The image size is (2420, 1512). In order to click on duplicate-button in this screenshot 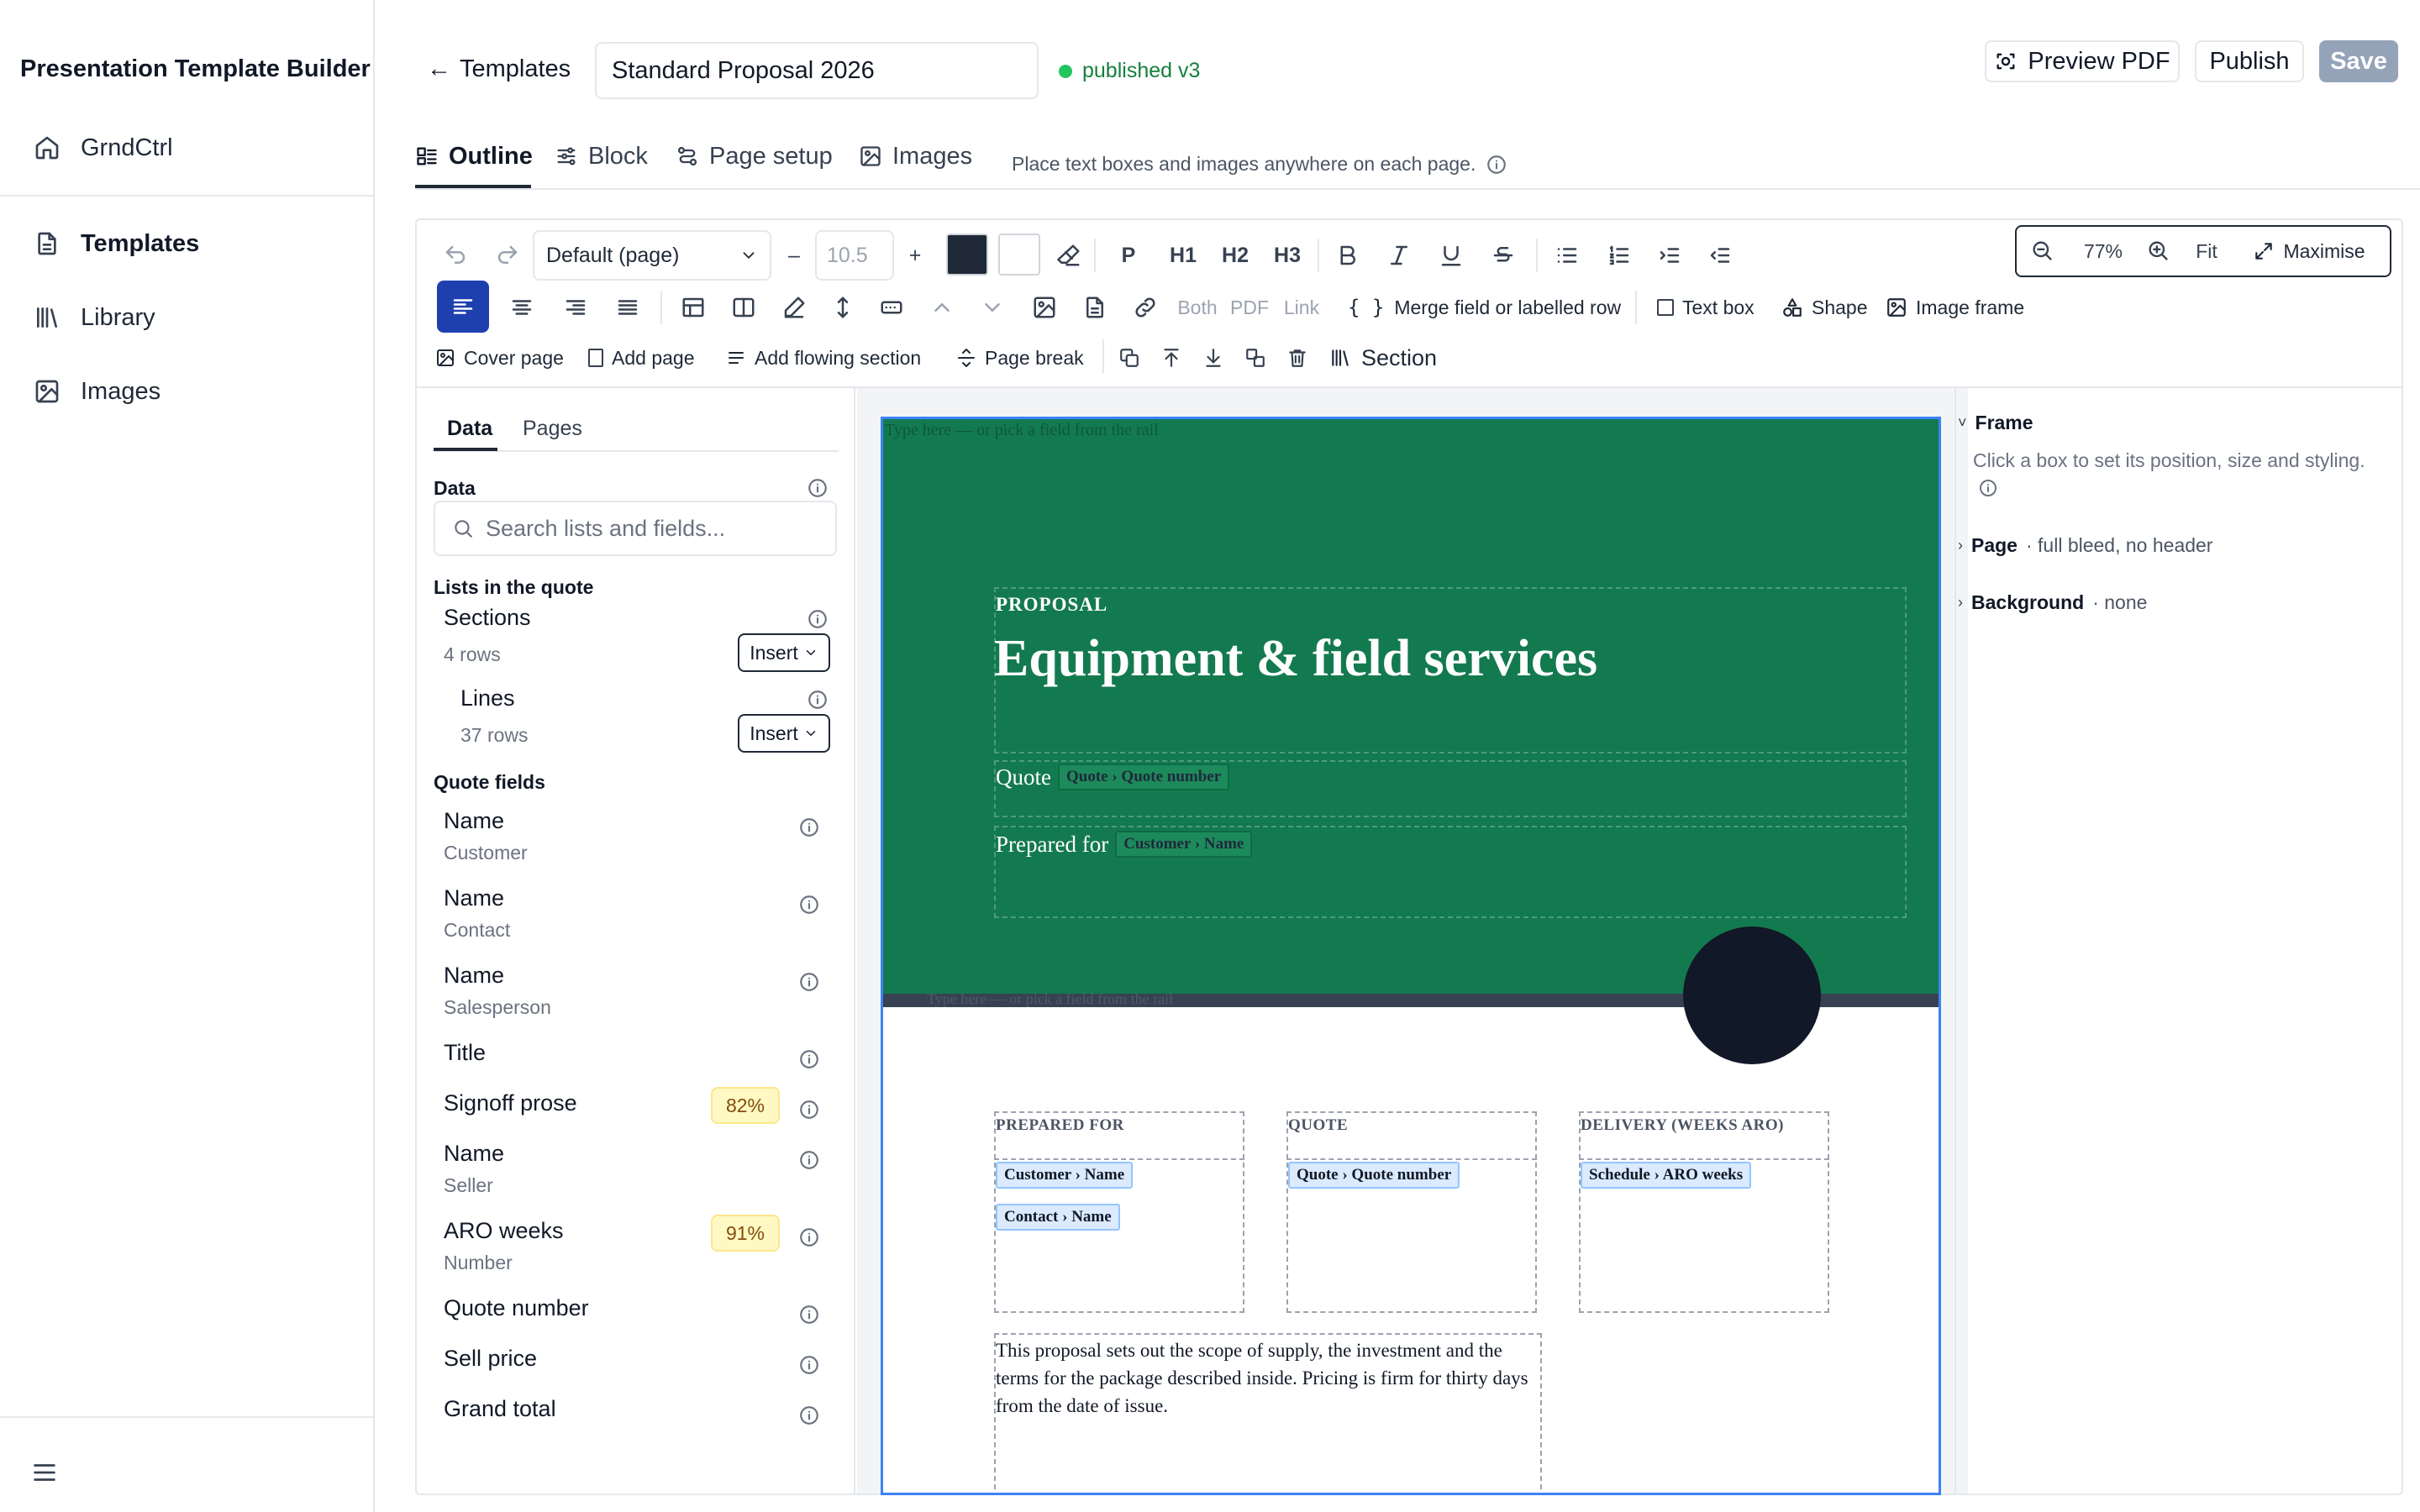, I will do `click(1130, 358)`.